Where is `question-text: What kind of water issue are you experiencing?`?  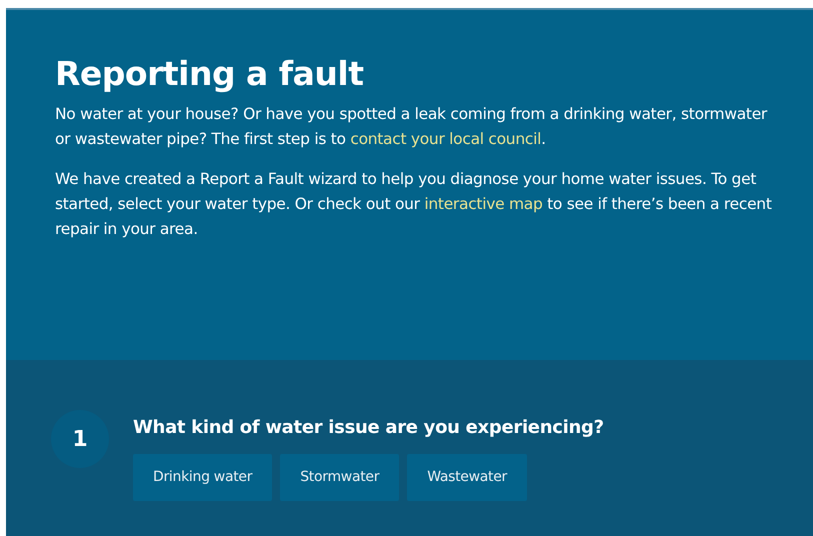 question-text: What kind of water issue are you experiencing? is located at coordinates (368, 428).